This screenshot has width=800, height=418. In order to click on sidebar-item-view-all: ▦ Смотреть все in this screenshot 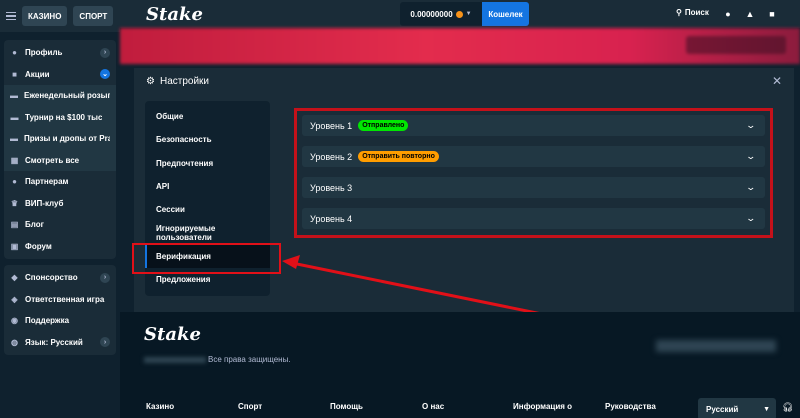, I will do `click(60, 161)`.